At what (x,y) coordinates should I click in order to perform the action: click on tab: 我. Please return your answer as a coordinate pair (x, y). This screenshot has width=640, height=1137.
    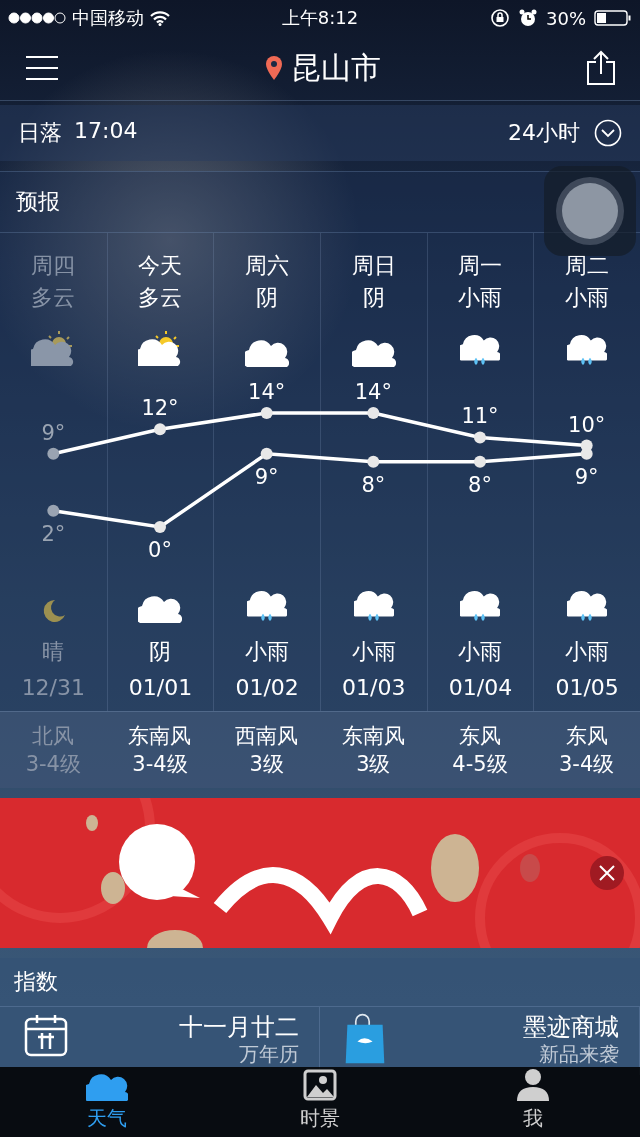
    Looking at the image, I should click on (533, 1102).